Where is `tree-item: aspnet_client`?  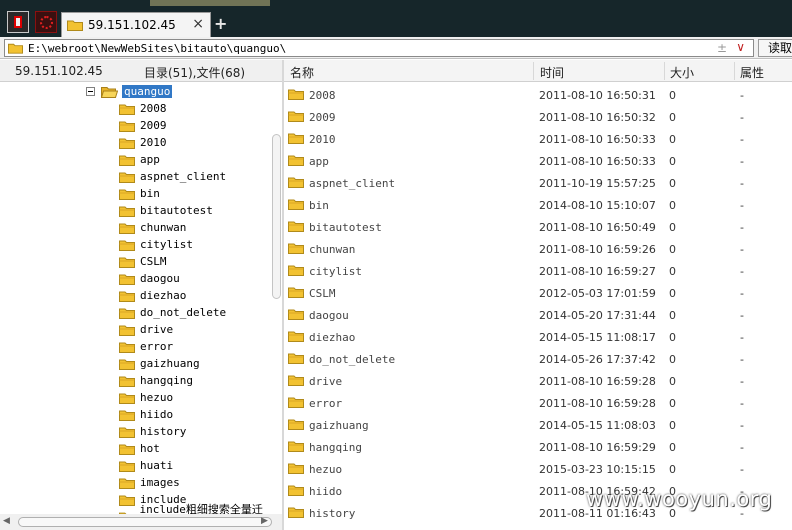 tree-item: aspnet_client is located at coordinates (172, 176).